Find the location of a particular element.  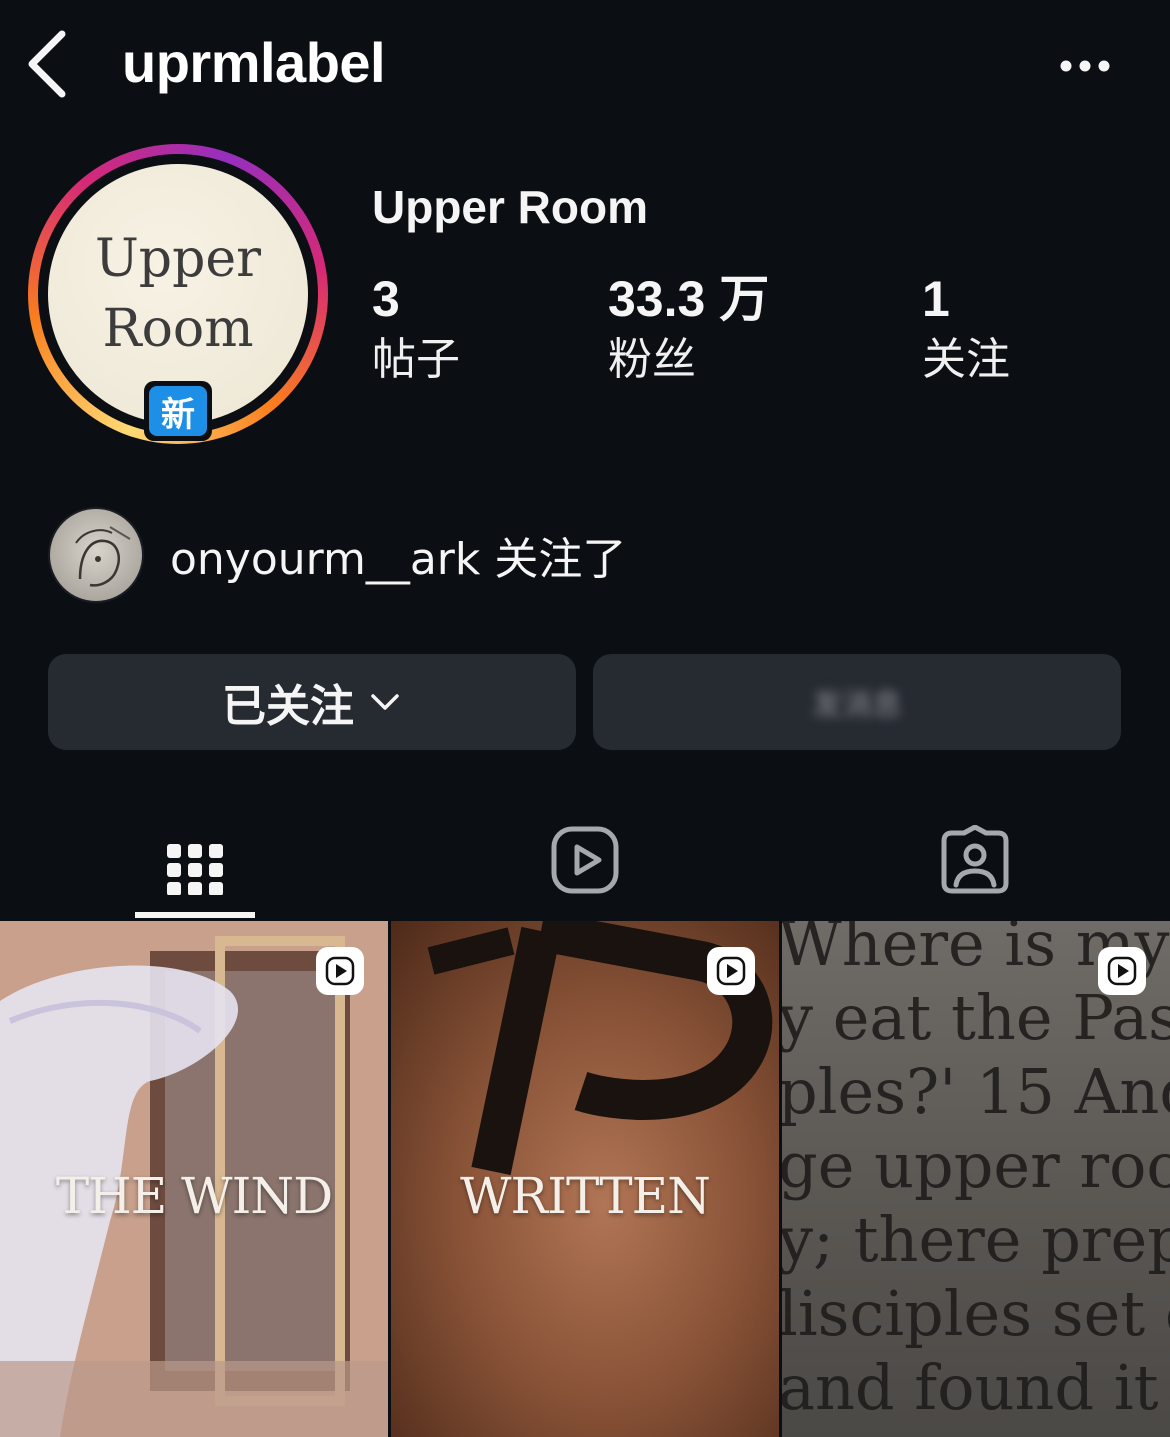

avatar-text-line1: Upper is located at coordinates (178, 259).